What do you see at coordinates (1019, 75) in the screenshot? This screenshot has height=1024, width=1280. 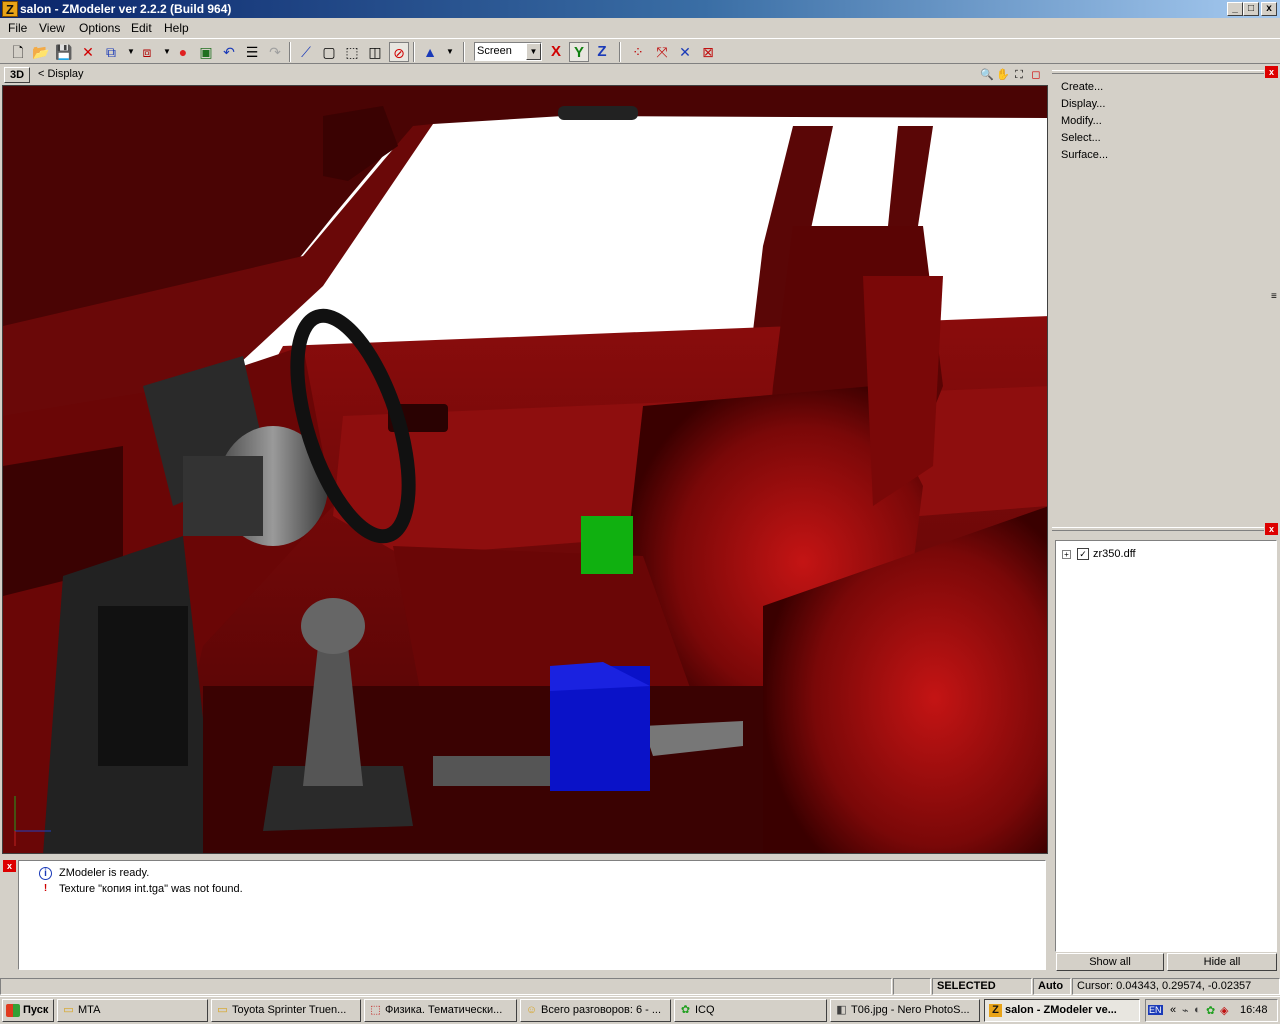 I see `fit-view-icon: ⛶` at bounding box center [1019, 75].